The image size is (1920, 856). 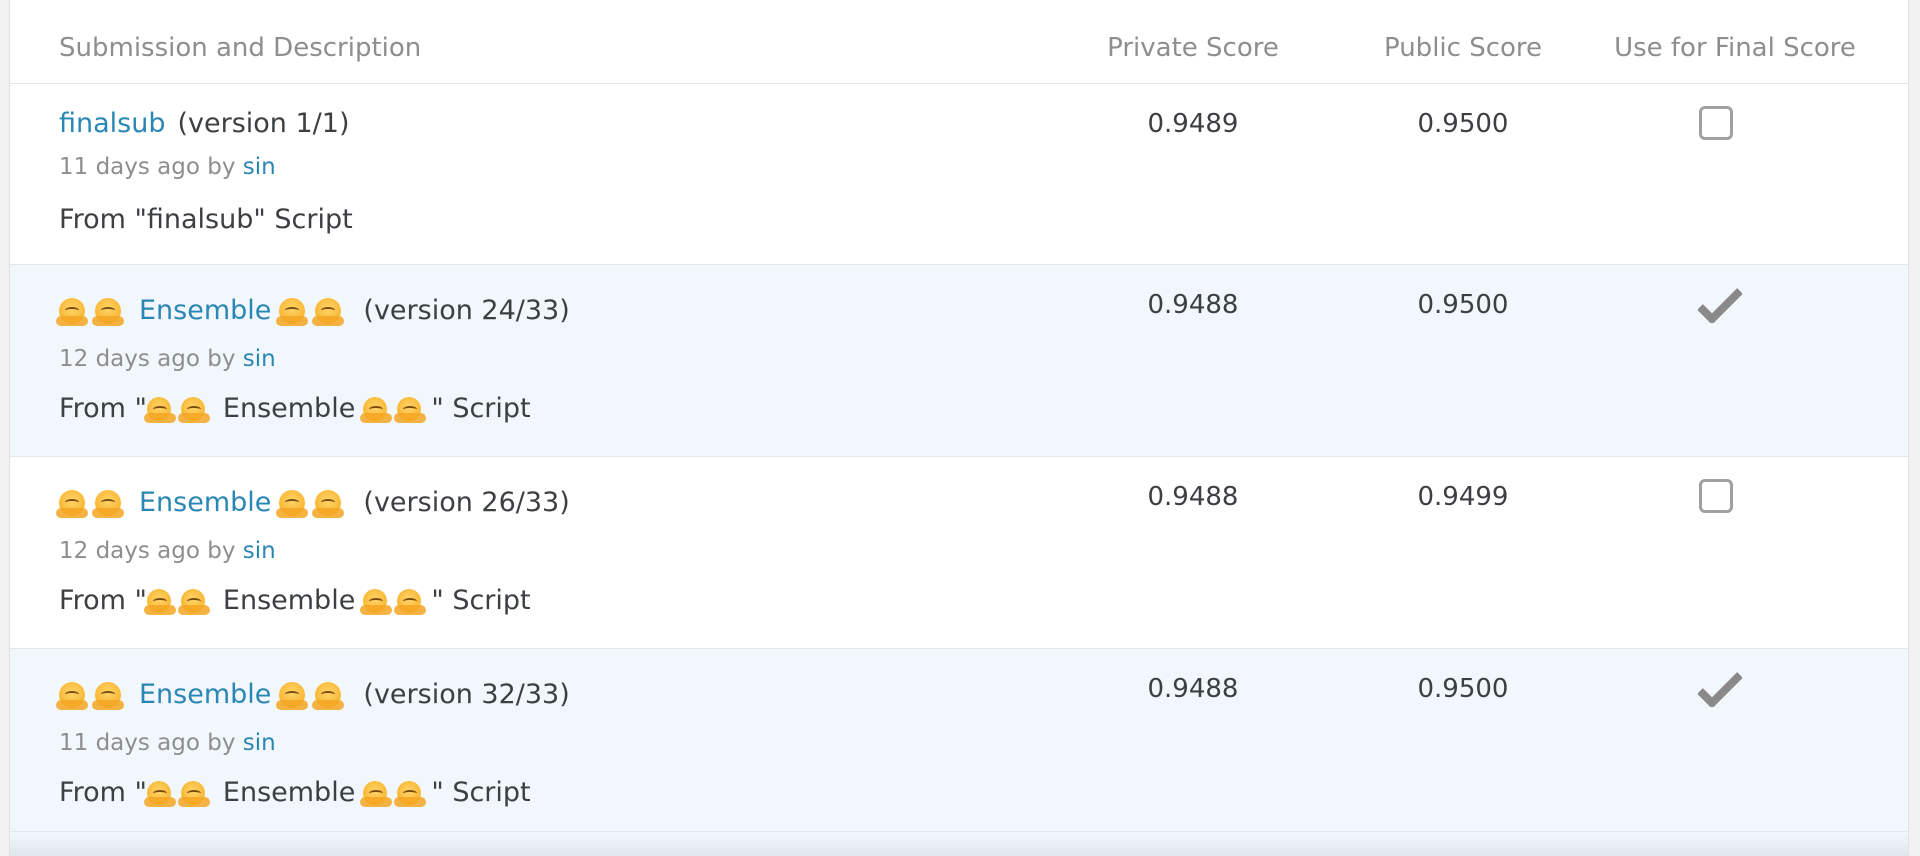 I want to click on submission-version: (version 1/1), so click(x=263, y=123).